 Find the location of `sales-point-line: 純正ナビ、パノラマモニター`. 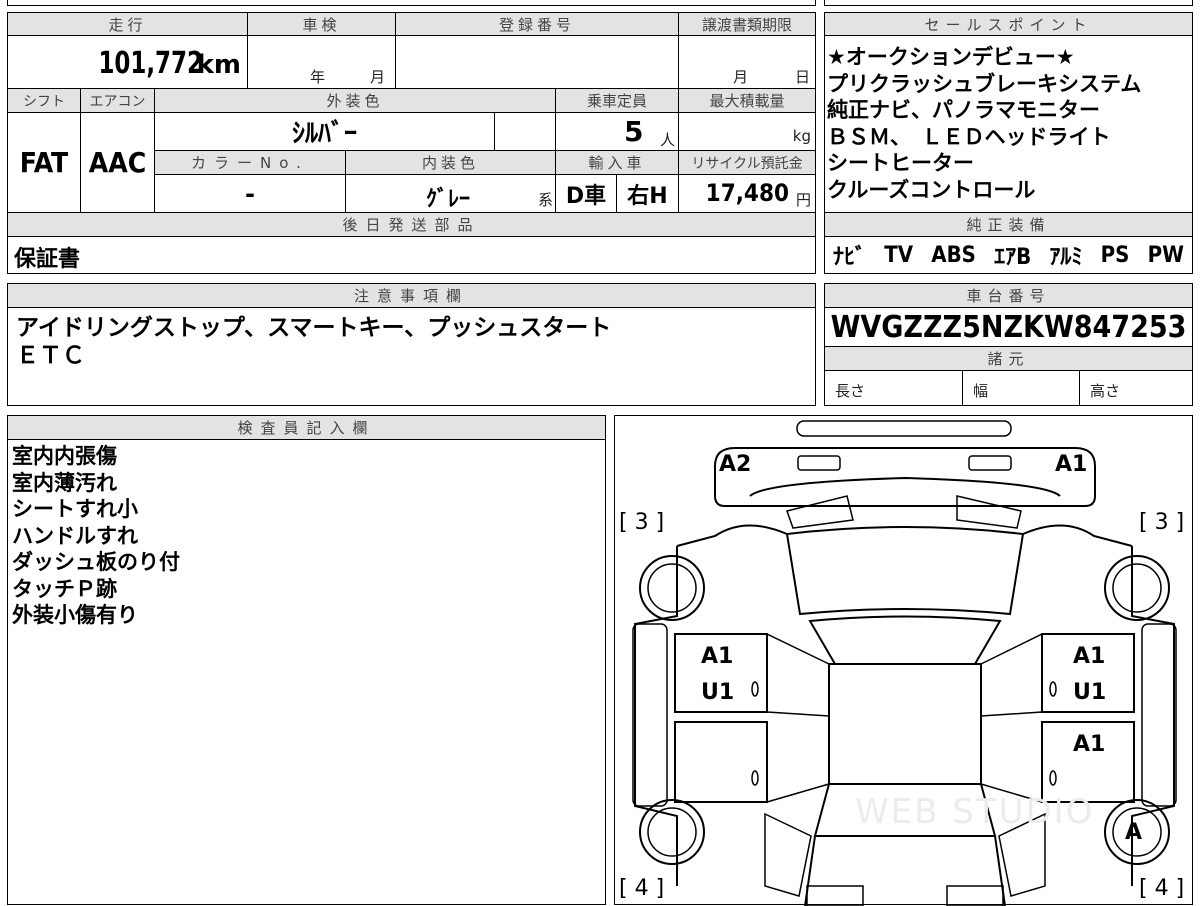

sales-point-line: 純正ナビ、パノラマモニター is located at coordinates (963, 110).